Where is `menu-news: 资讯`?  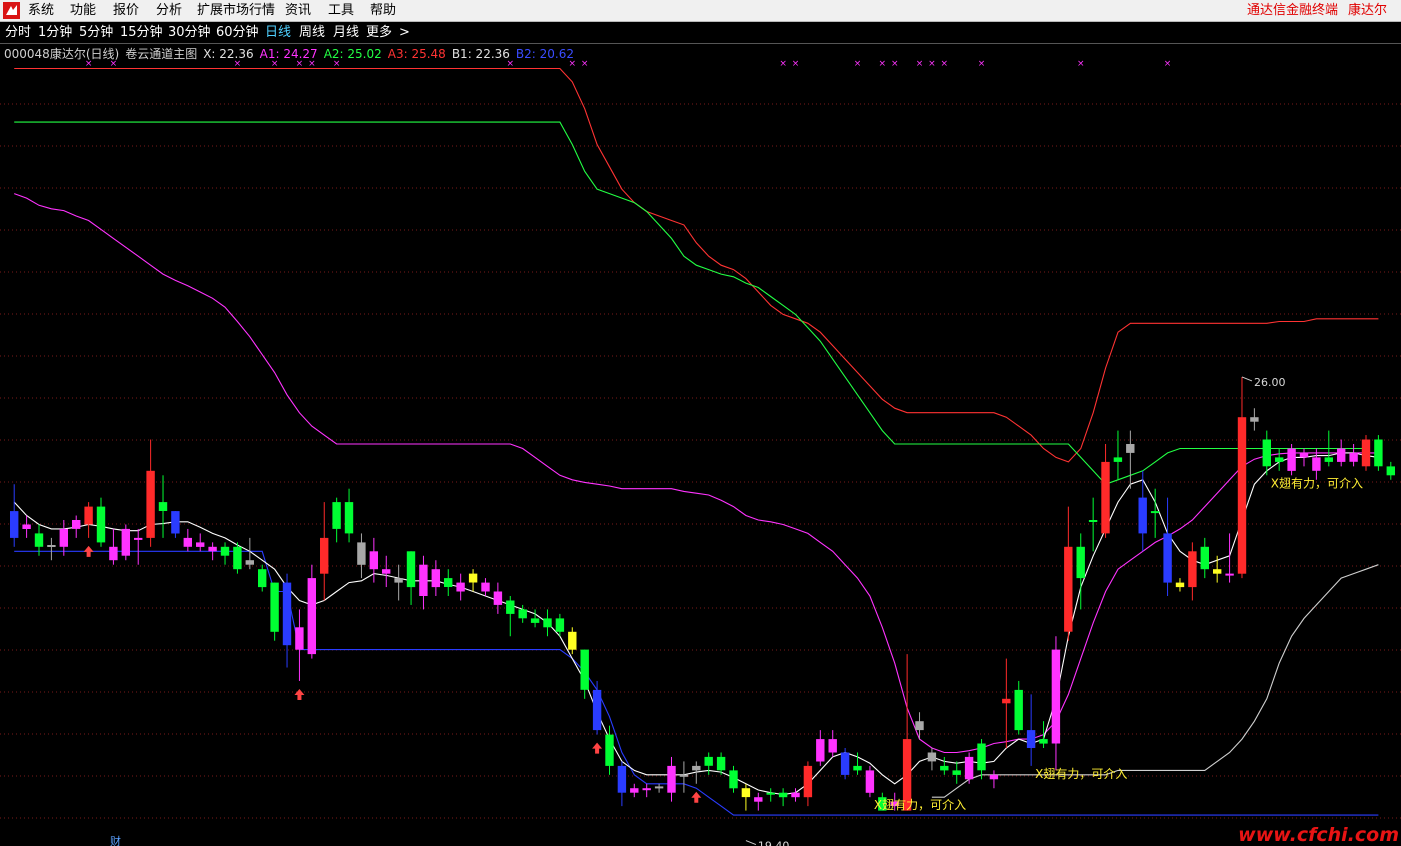
menu-news: 资讯 is located at coordinates (298, 11).